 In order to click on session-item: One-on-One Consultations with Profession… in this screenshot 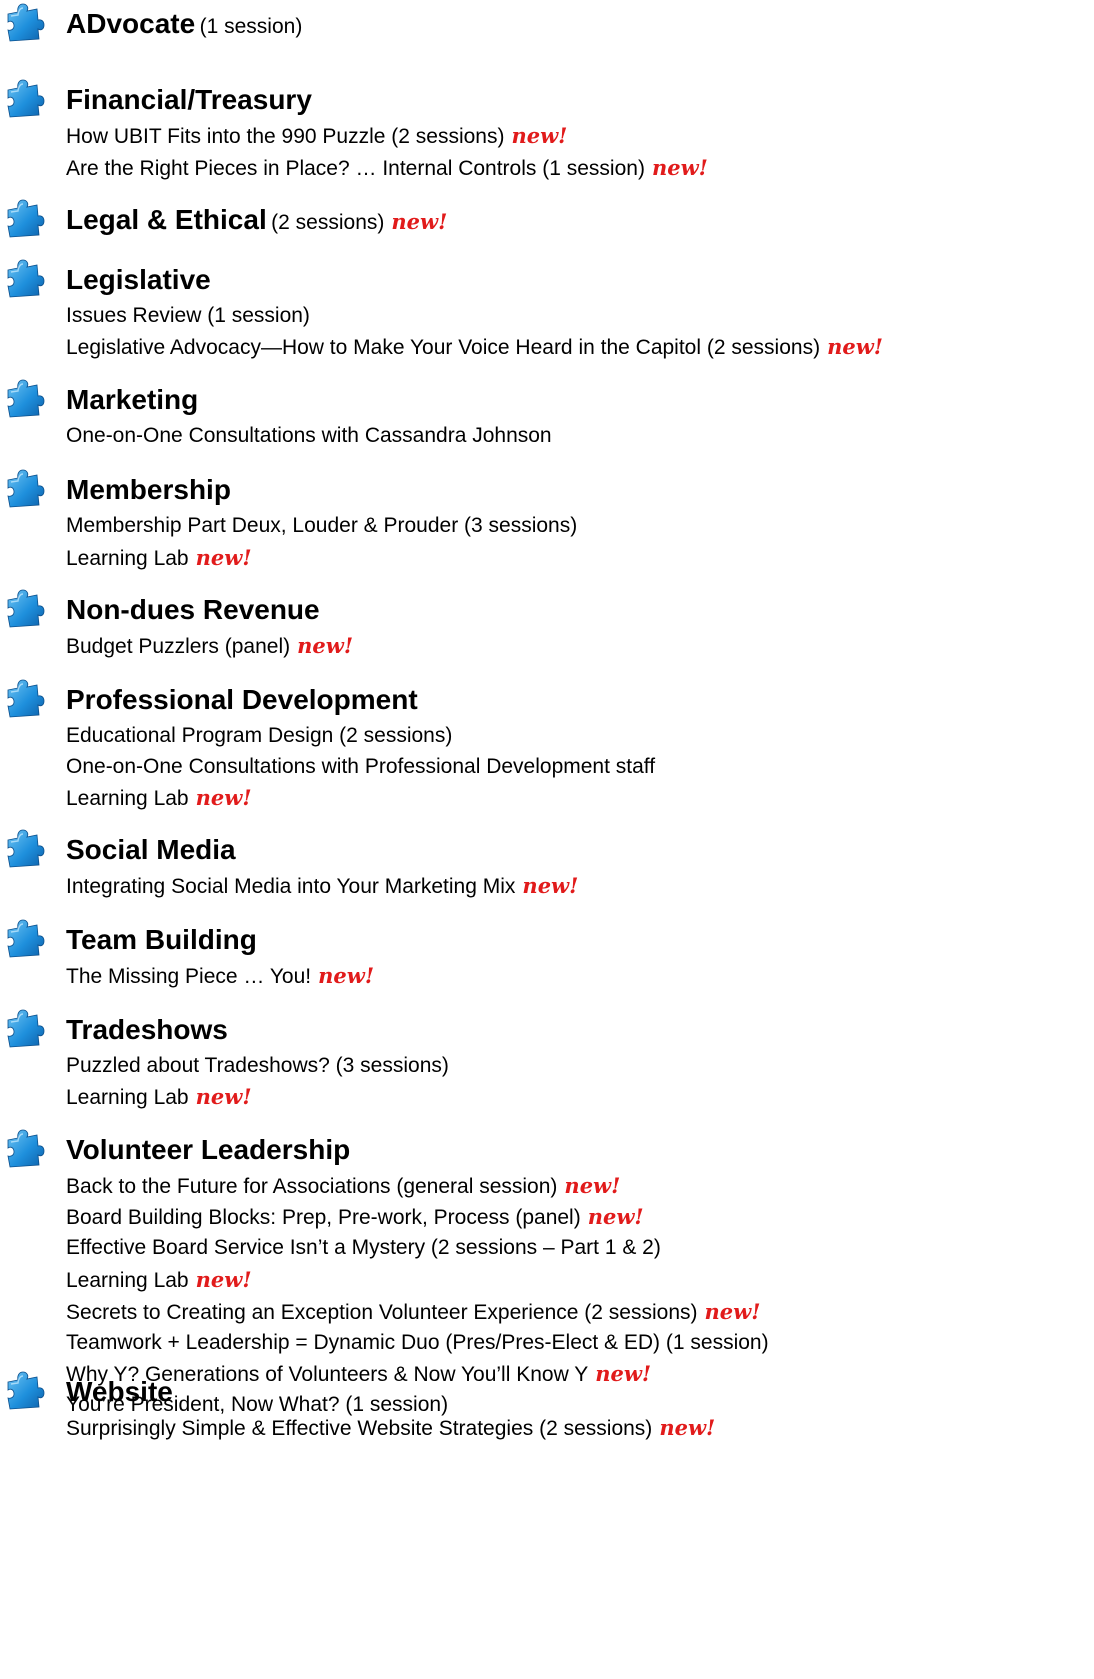, I will do `click(576, 766)`.